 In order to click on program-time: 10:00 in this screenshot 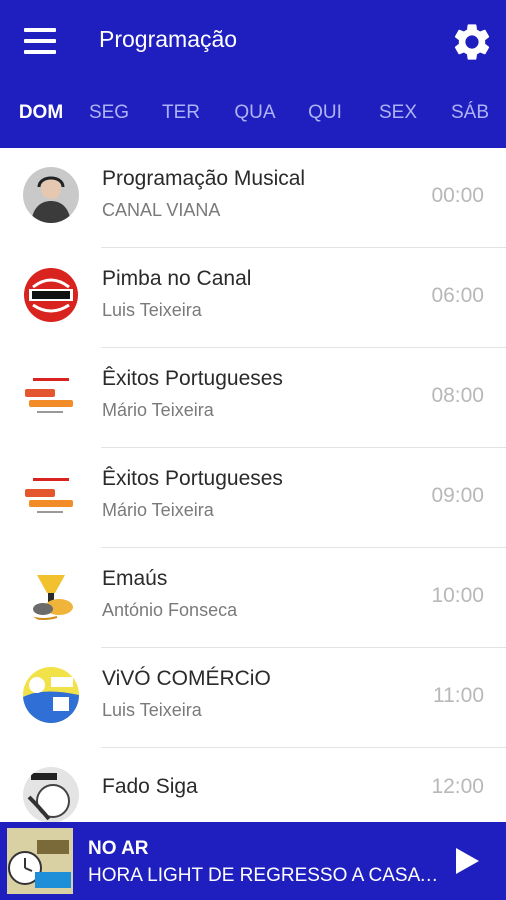, I will do `click(457, 595)`.